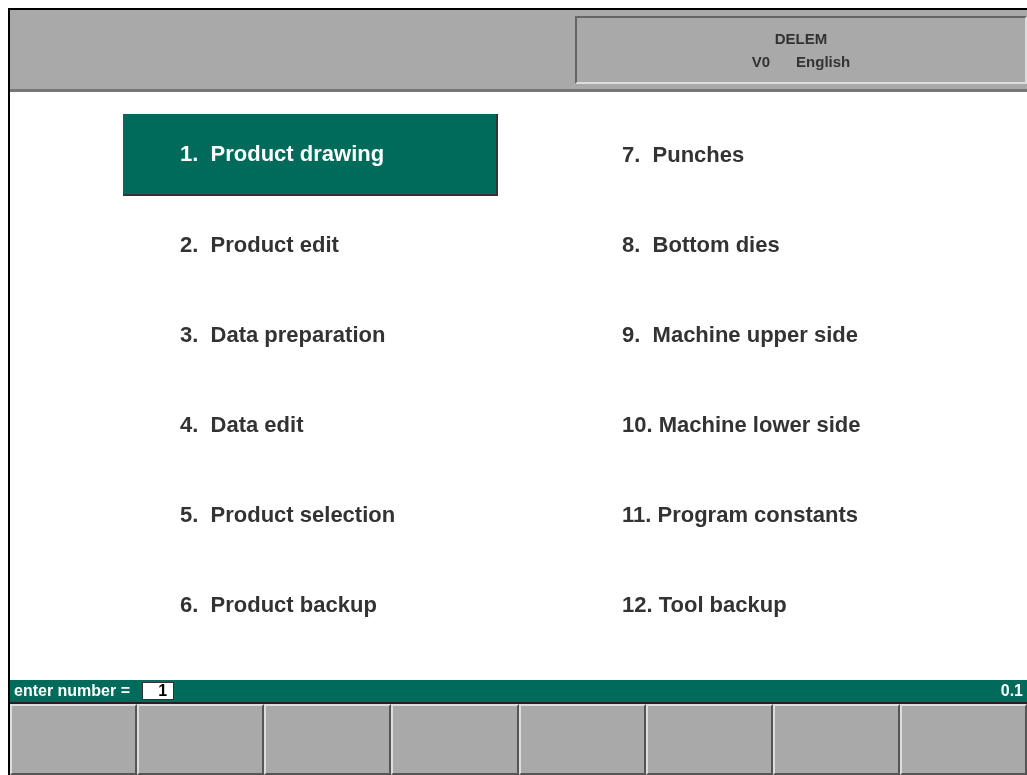 The image size is (1027, 775). What do you see at coordinates (72, 691) in the screenshot?
I see `prompt-label: enter number =` at bounding box center [72, 691].